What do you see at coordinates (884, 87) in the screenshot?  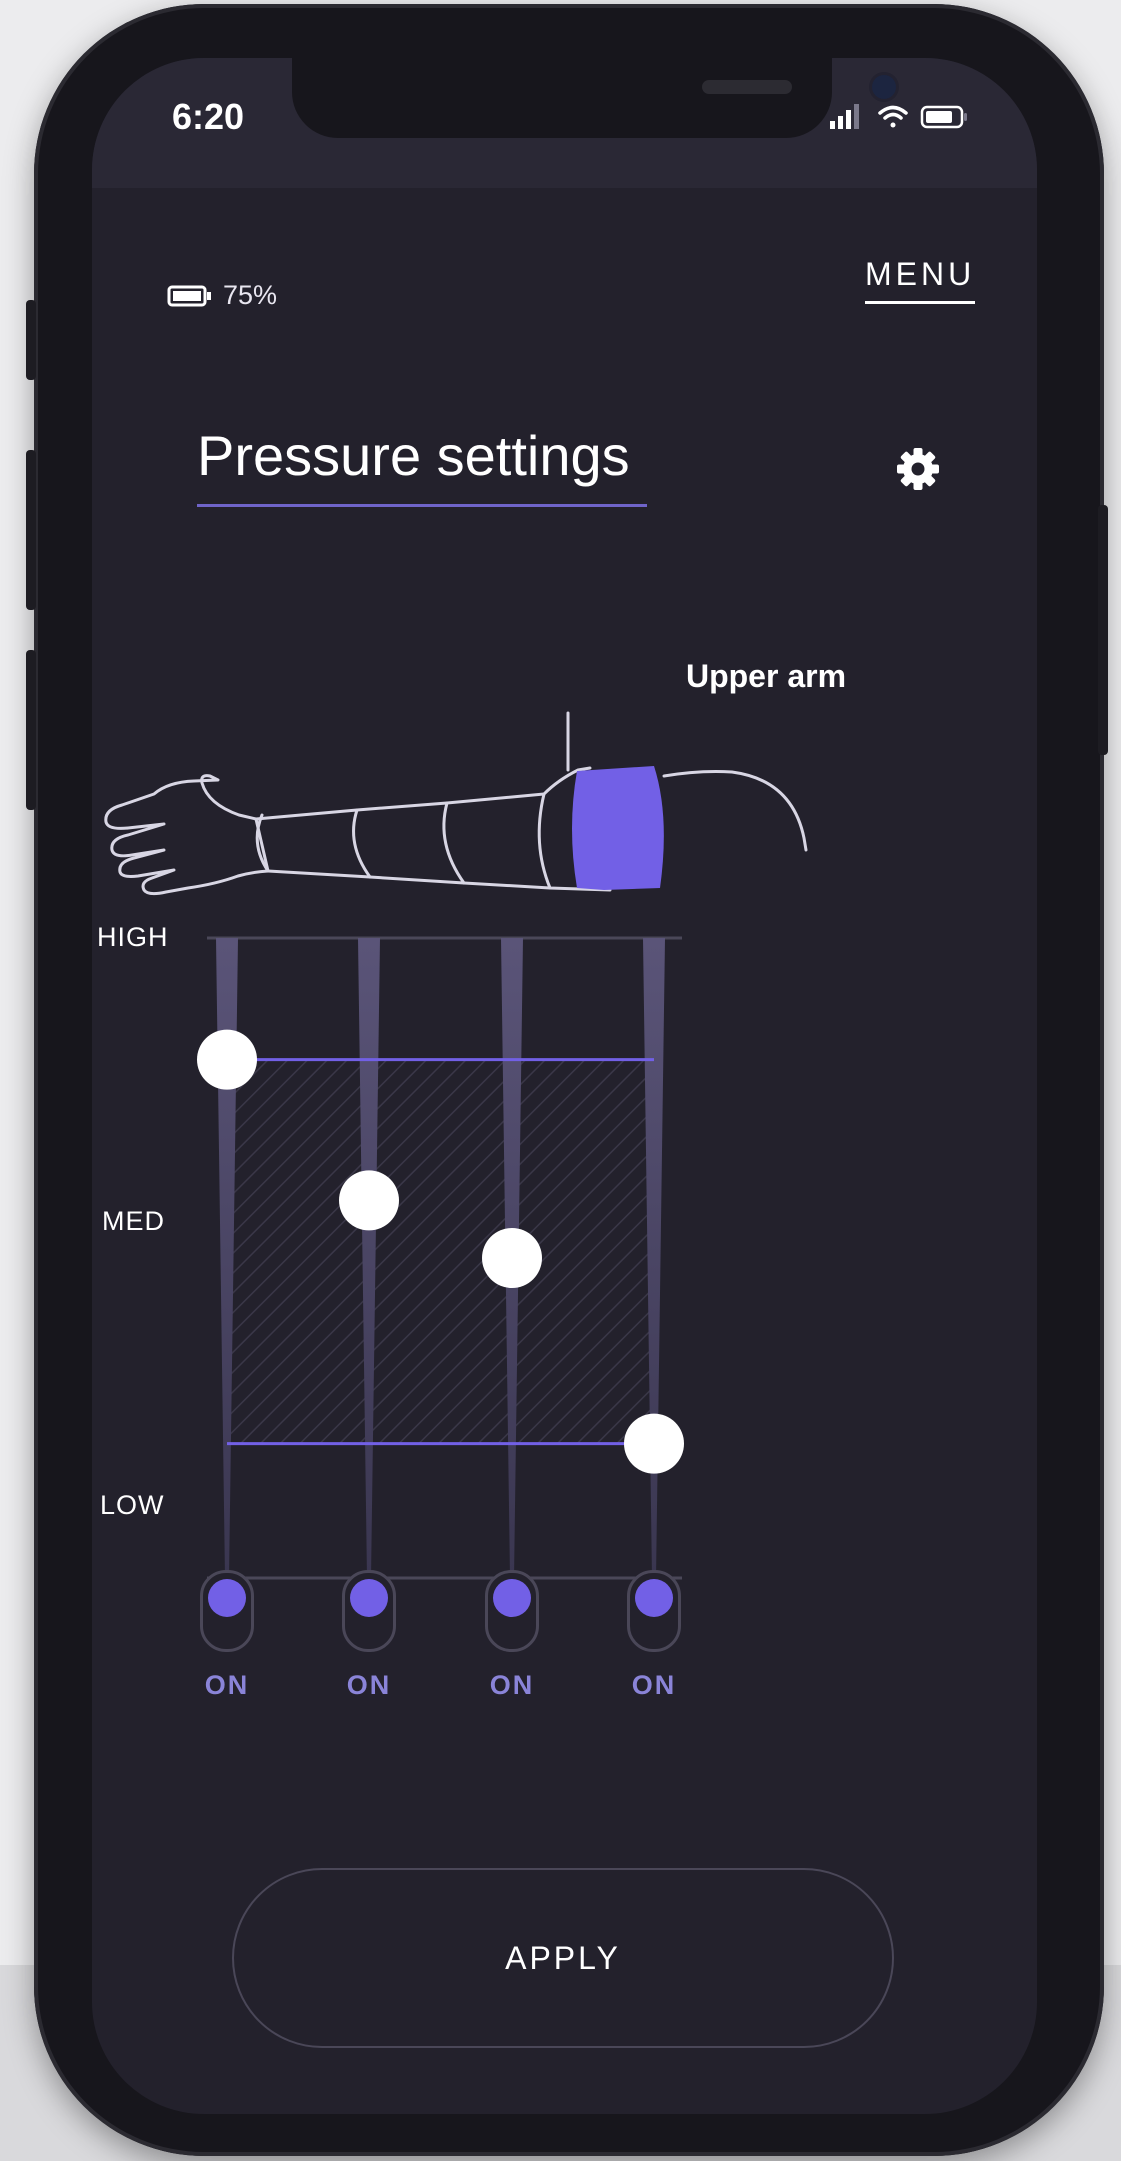 I see `front-camera` at bounding box center [884, 87].